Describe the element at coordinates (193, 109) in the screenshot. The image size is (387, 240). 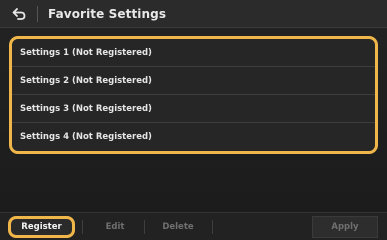
I see `list-item-settings-3: Settings 3 (Not Registered)` at that location.